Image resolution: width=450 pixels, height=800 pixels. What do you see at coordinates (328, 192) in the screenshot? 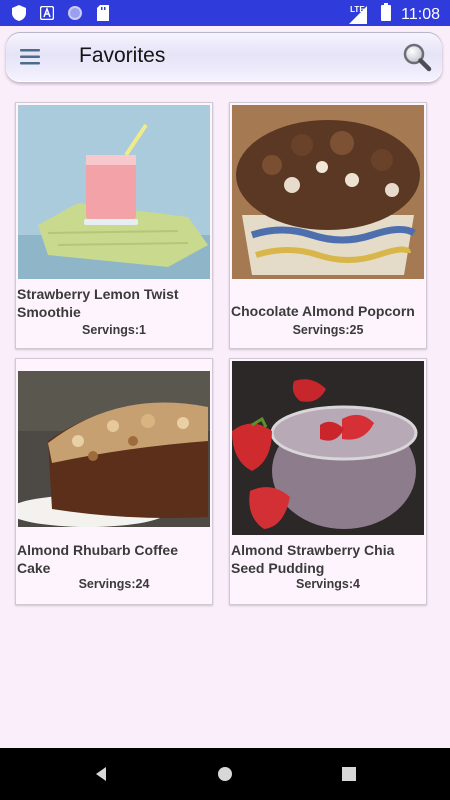
I see `popcorn-image` at bounding box center [328, 192].